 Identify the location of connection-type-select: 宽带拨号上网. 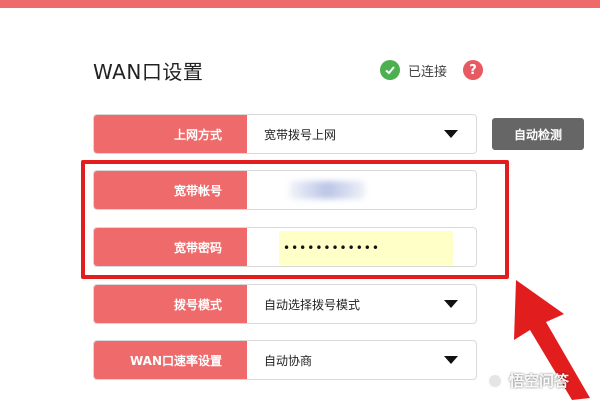
(300, 134).